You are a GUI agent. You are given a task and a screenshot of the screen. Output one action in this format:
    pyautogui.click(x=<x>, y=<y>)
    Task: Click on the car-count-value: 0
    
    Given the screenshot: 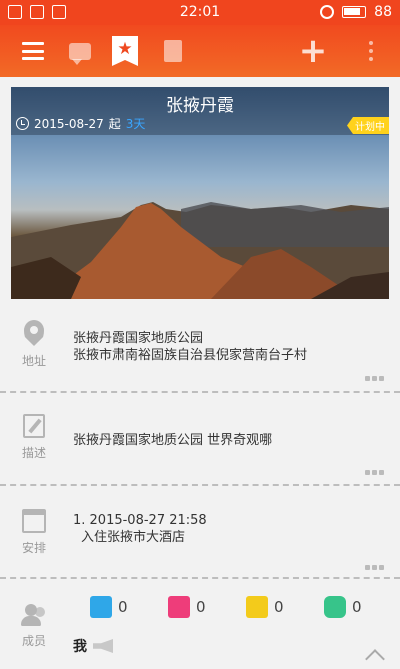 What is the action you would take?
    pyautogui.click(x=357, y=607)
    